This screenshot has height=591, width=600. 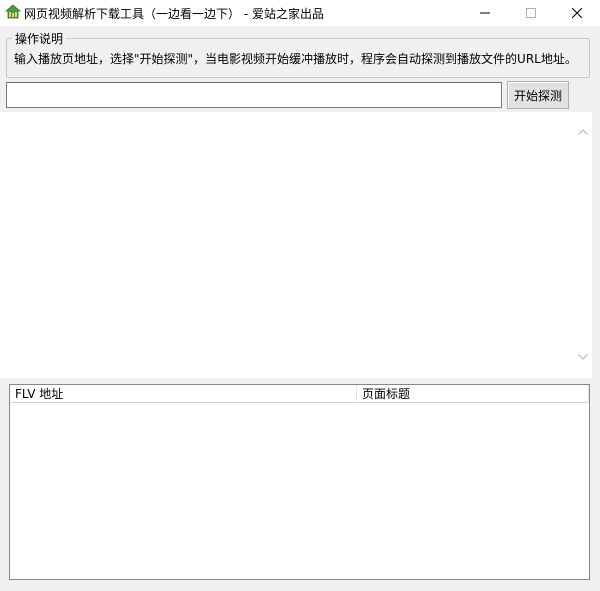 I want to click on title-bar: 网页视频解析下载工具（一边看一边下） - 爱站之家出品, so click(x=300, y=13).